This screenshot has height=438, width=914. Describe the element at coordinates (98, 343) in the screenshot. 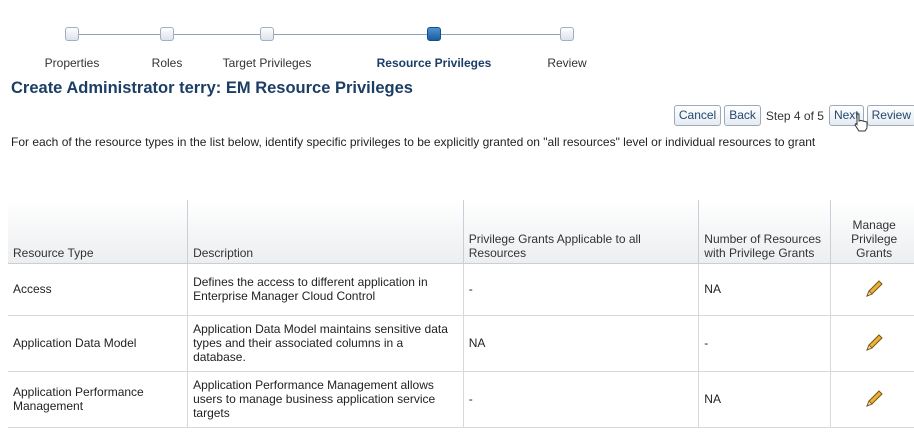

I see `cell-resource-type: Application Data Model` at that location.